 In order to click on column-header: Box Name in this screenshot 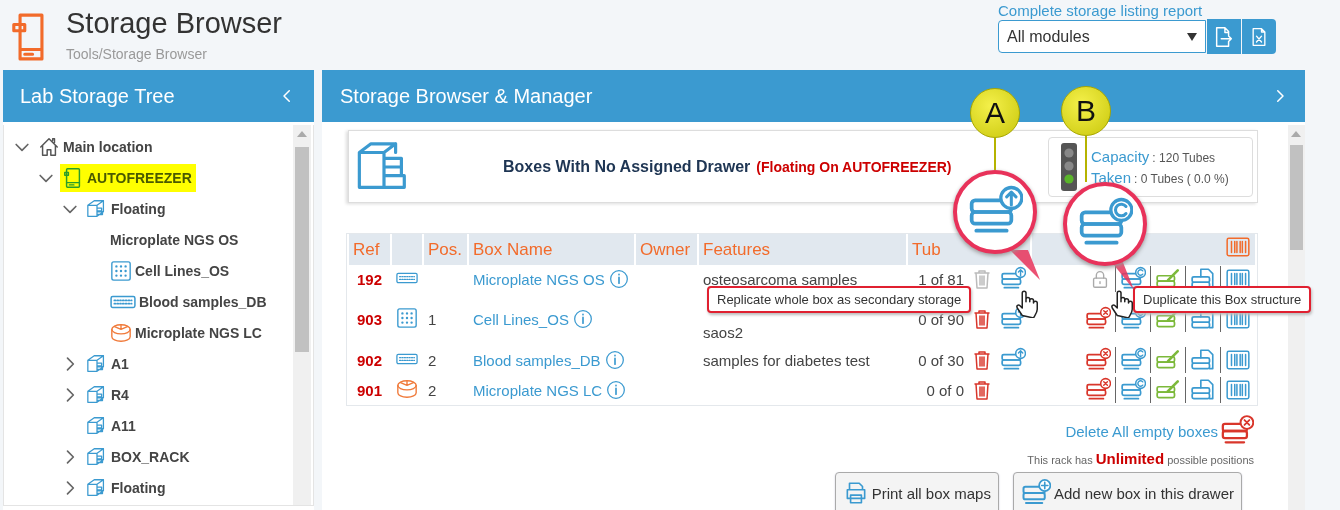, I will do `click(513, 249)`.